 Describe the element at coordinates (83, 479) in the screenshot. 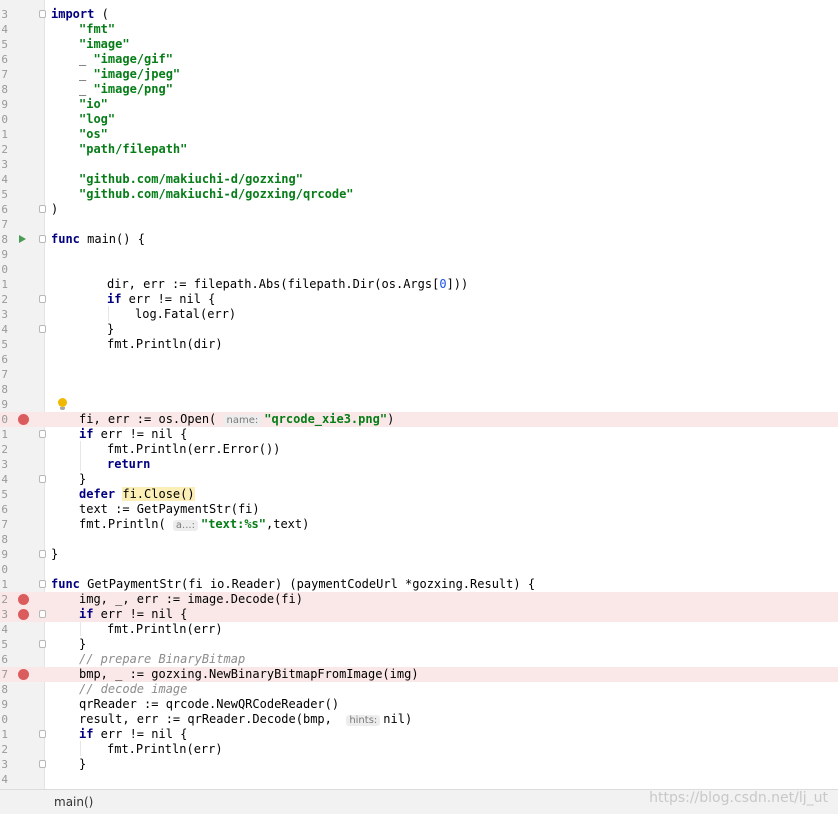

I see `code-text: }` at that location.